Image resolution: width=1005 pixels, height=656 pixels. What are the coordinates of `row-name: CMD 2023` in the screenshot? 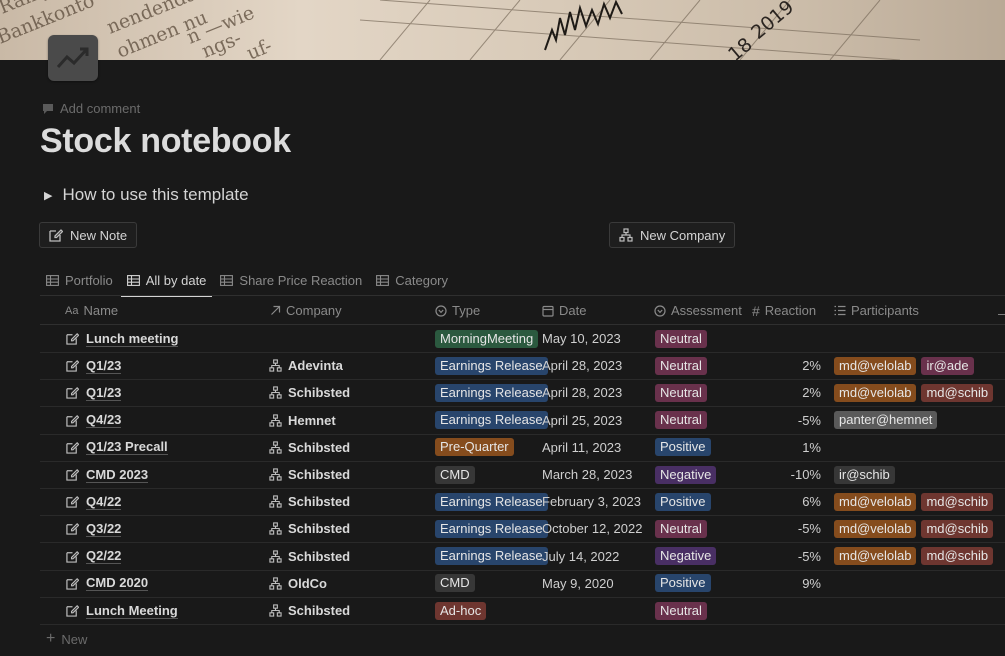 It's located at (117, 475).